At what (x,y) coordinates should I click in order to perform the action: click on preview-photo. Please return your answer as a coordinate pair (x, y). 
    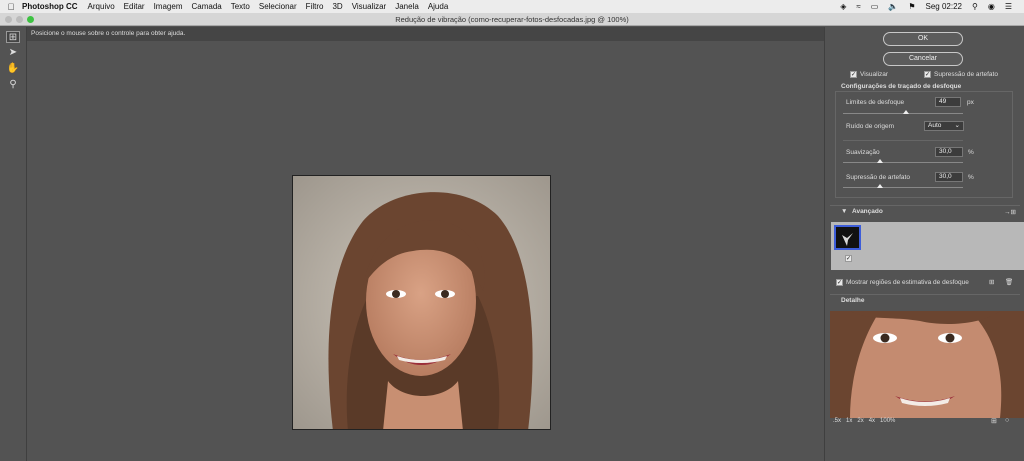
    Looking at the image, I should click on (421, 302).